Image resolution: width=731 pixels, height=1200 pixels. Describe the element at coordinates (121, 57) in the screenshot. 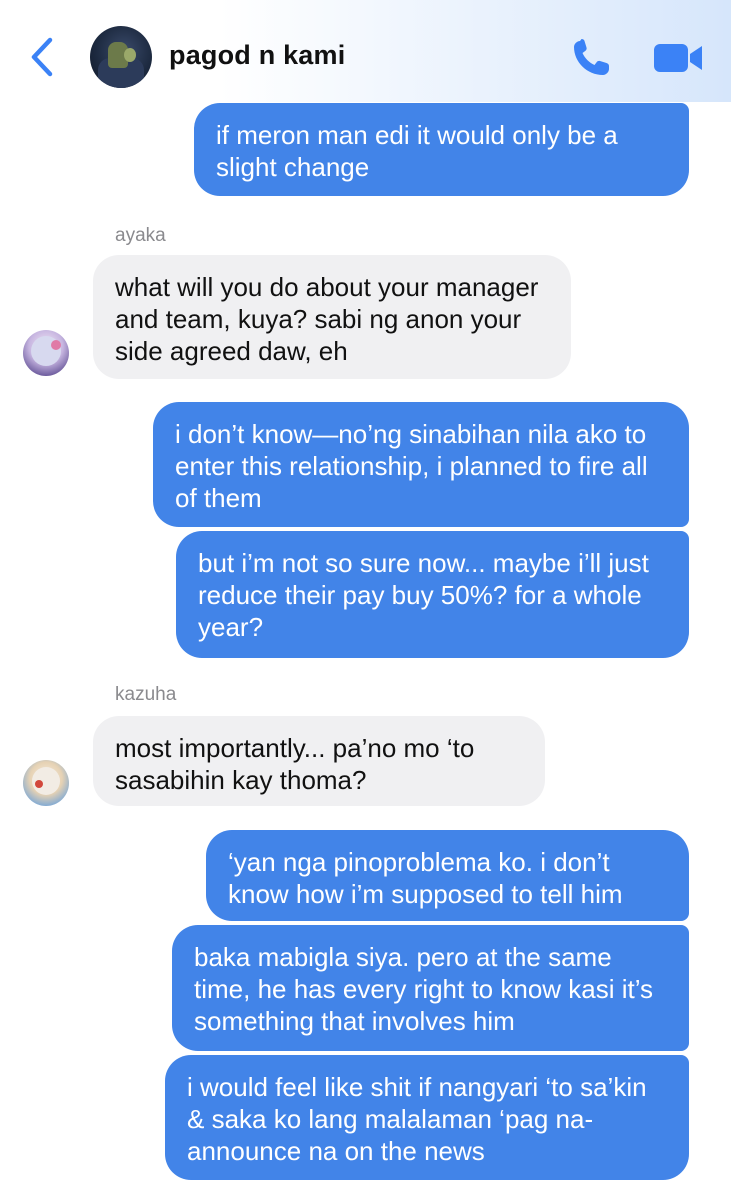

I see `group-avatar` at that location.